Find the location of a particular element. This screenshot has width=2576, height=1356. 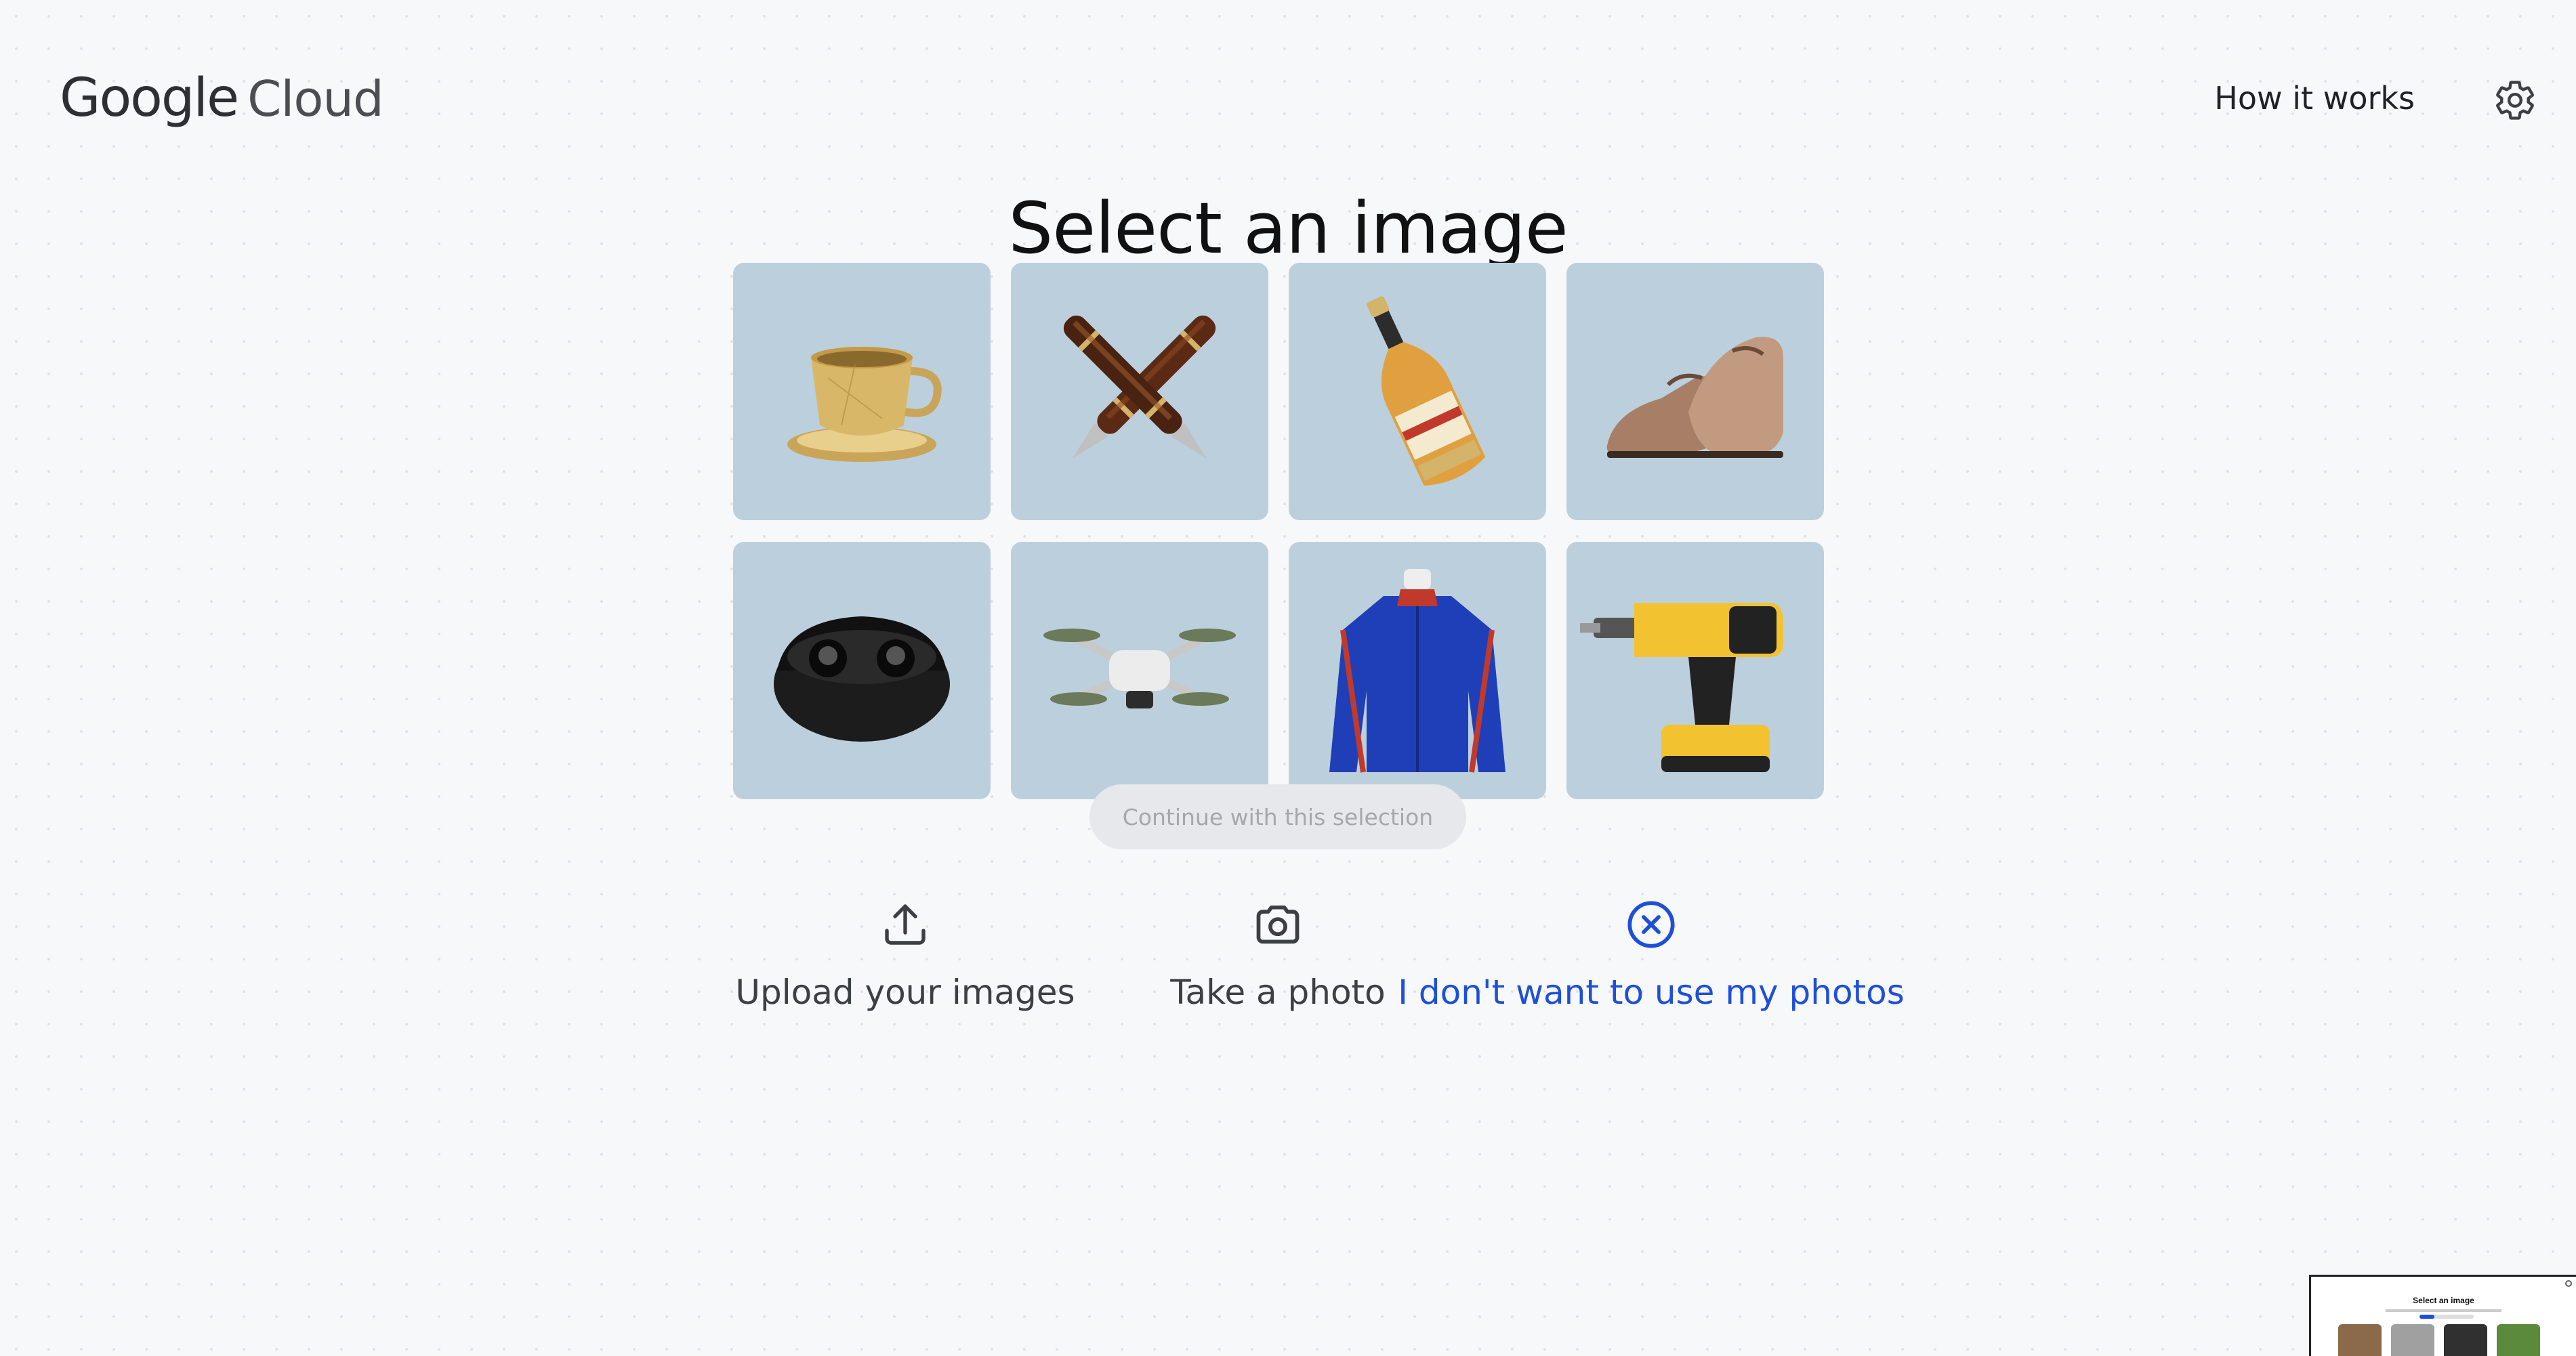

pens-illustration is located at coordinates (1139, 387).